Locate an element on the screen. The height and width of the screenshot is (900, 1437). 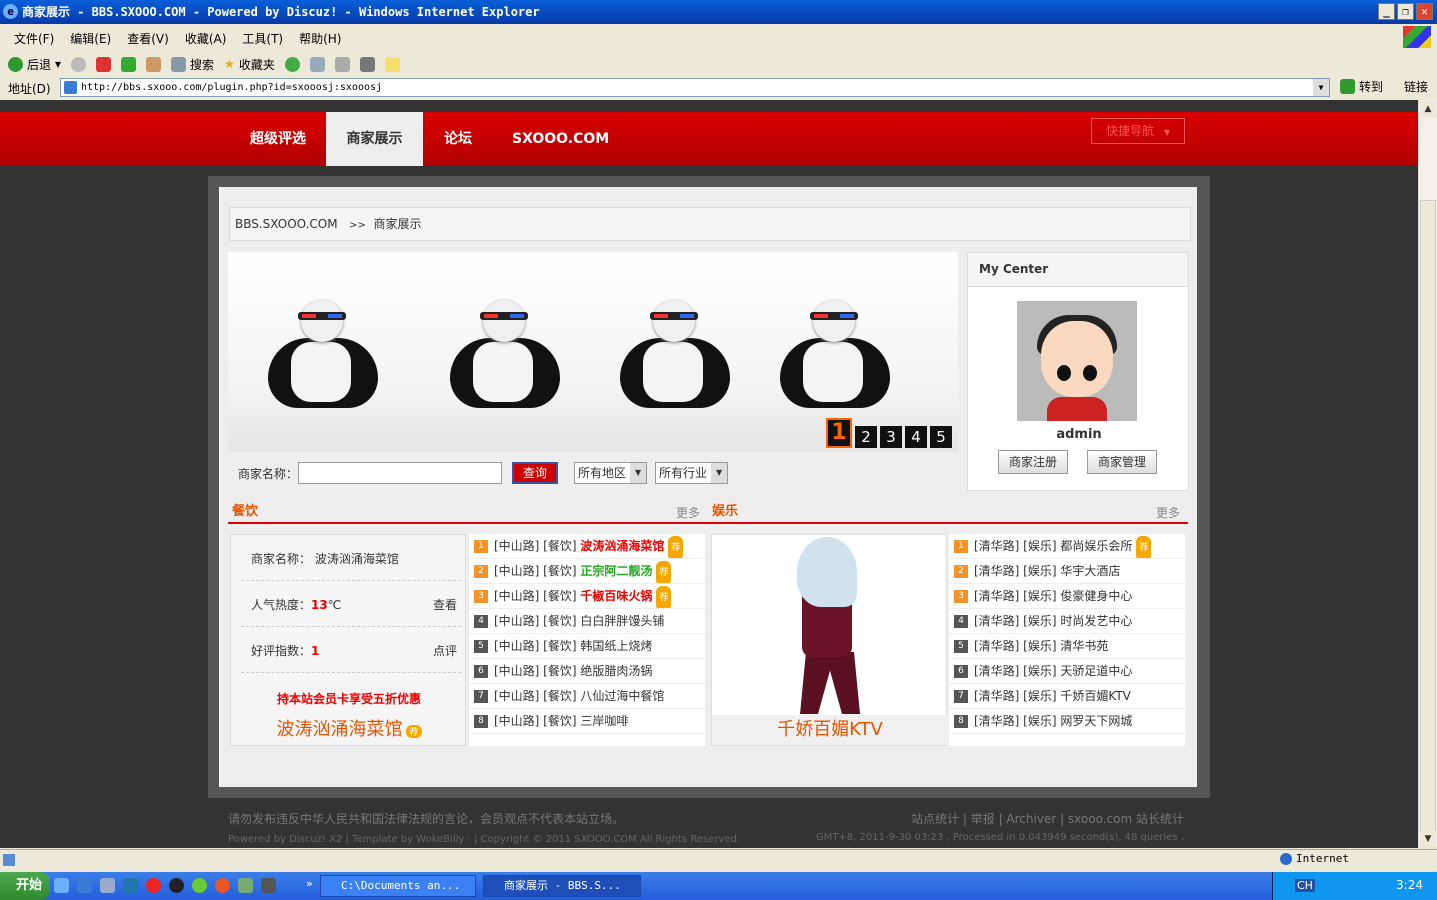
banner-page-3: 3 is located at coordinates (891, 437).